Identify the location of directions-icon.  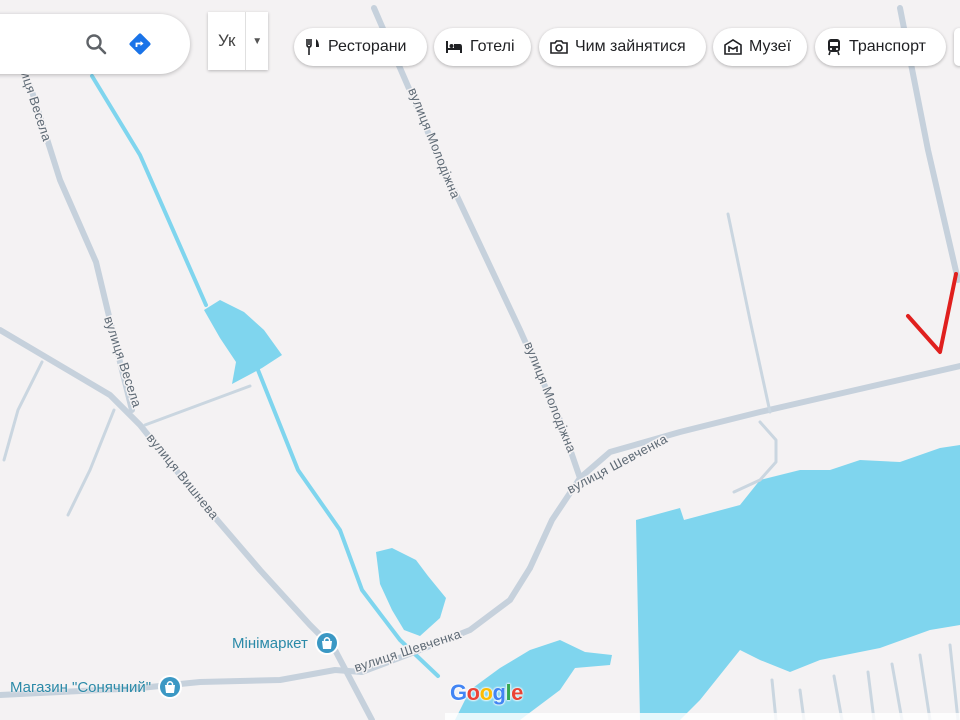
(140, 44).